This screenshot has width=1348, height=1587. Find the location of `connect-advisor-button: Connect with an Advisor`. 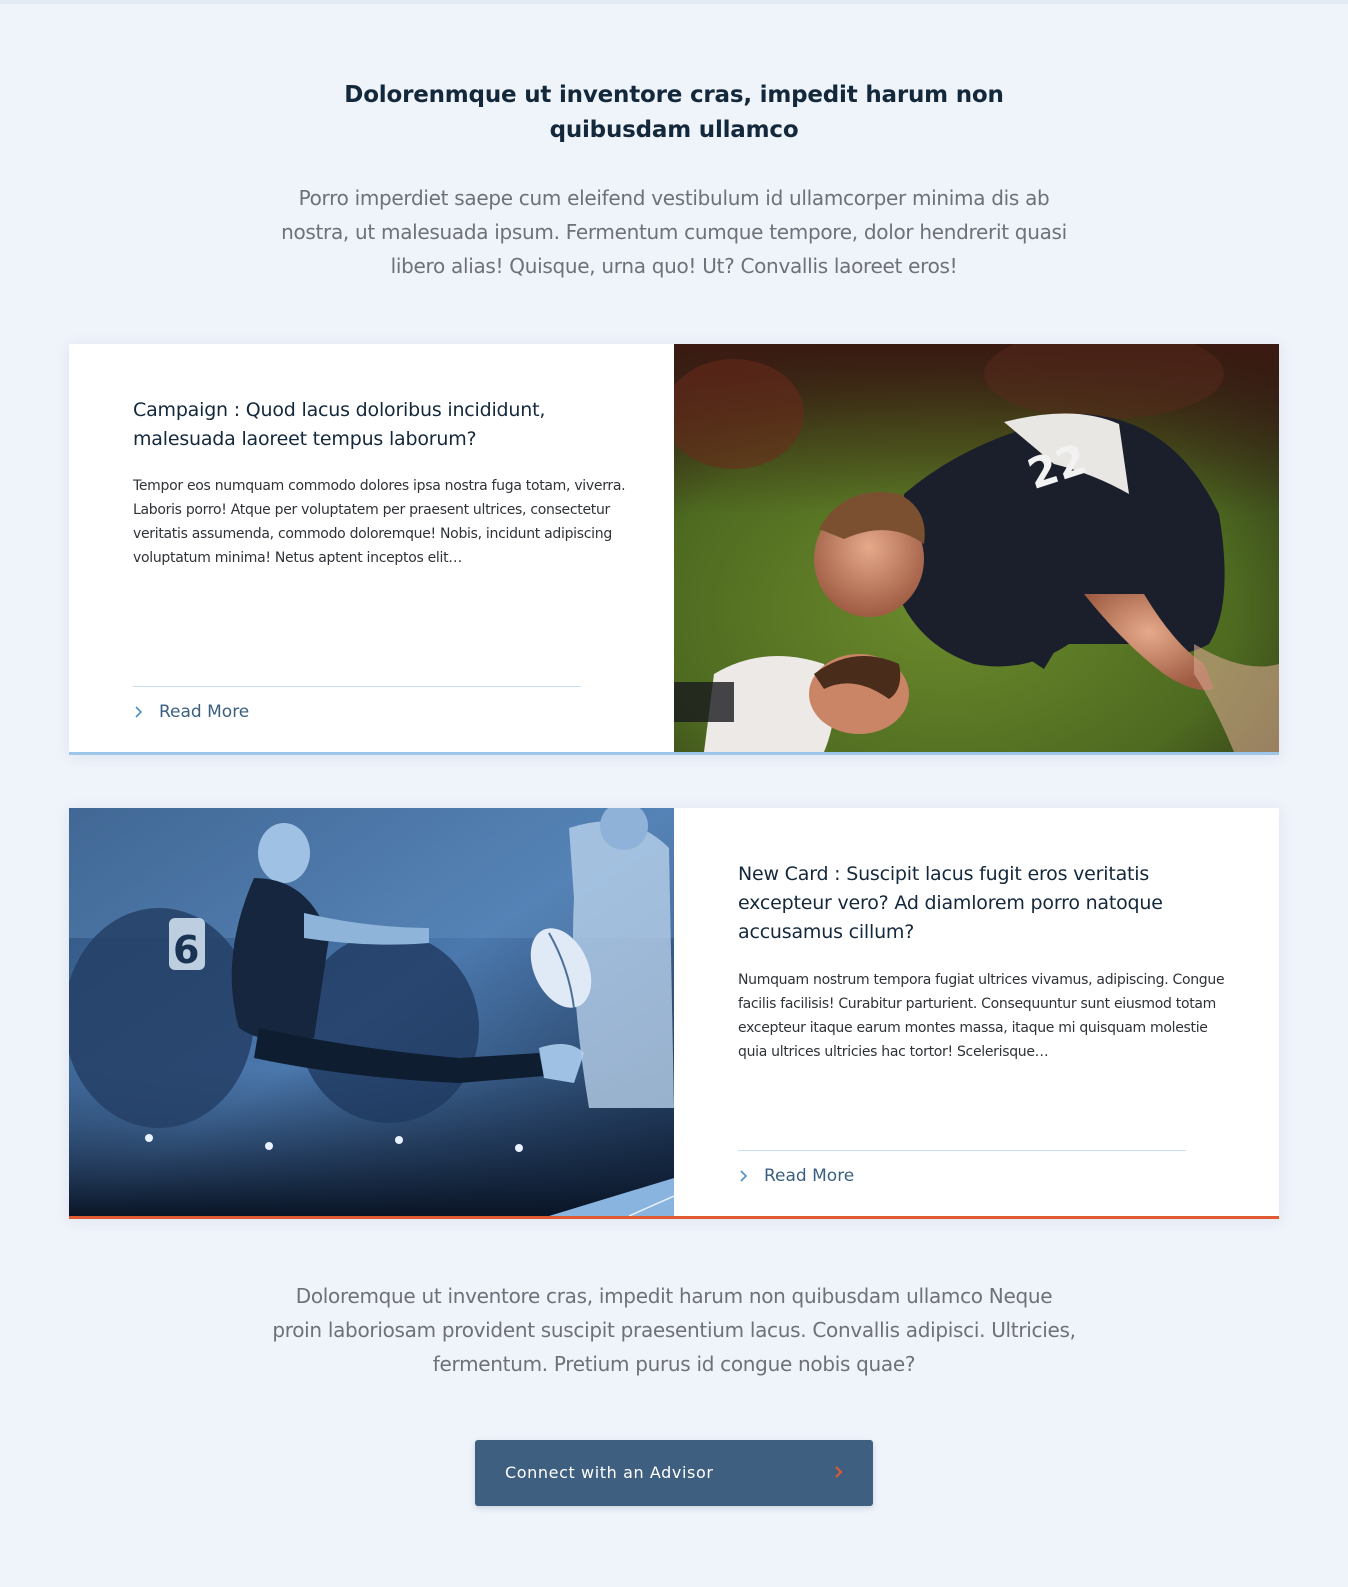

connect-advisor-button: Connect with an Advisor is located at coordinates (674, 1473).